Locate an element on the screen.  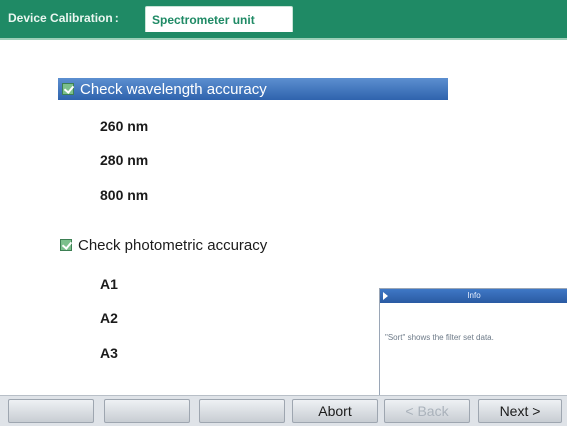
option-photometric-accuracy: Check photometric accuracy is located at coordinates (238, 246).